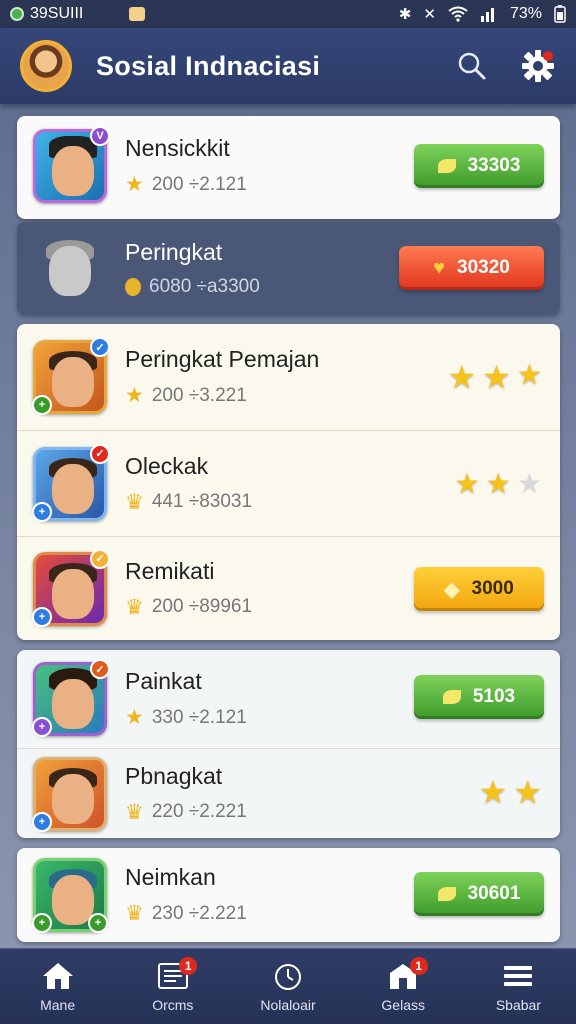 This screenshot has height=1024, width=576. I want to click on player-name: Nensickkit, so click(177, 148).